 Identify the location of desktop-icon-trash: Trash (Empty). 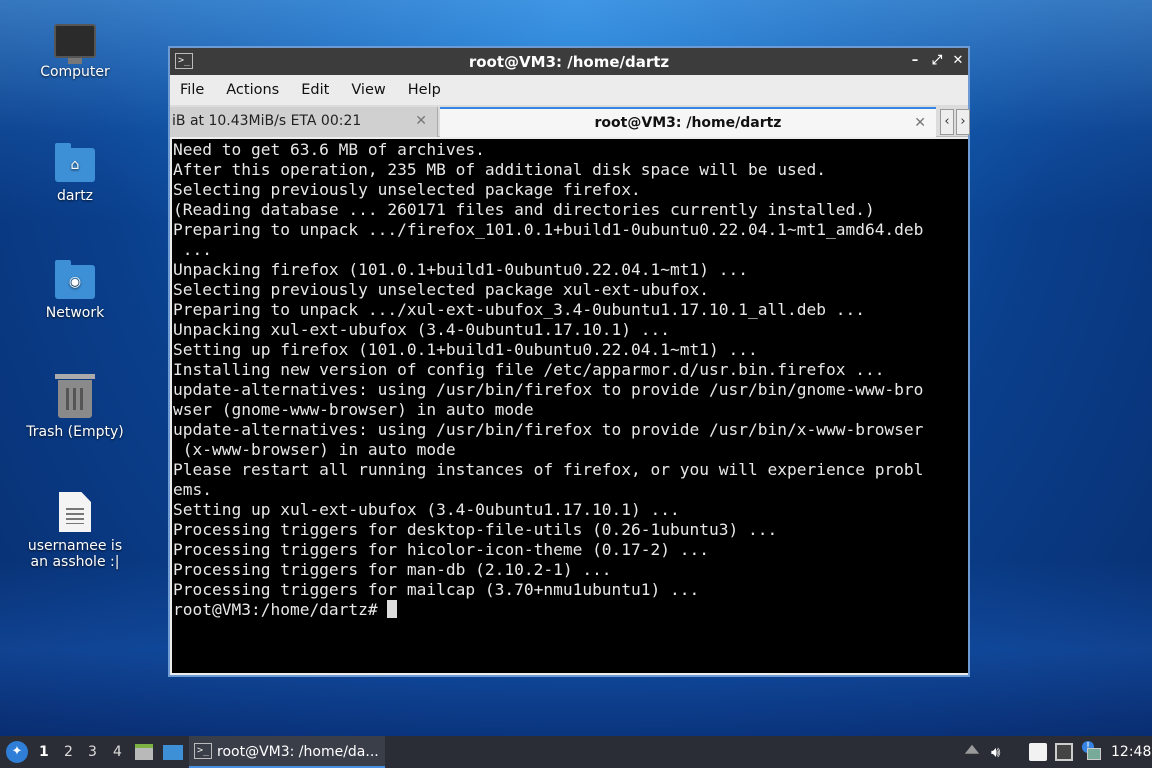
(75, 407).